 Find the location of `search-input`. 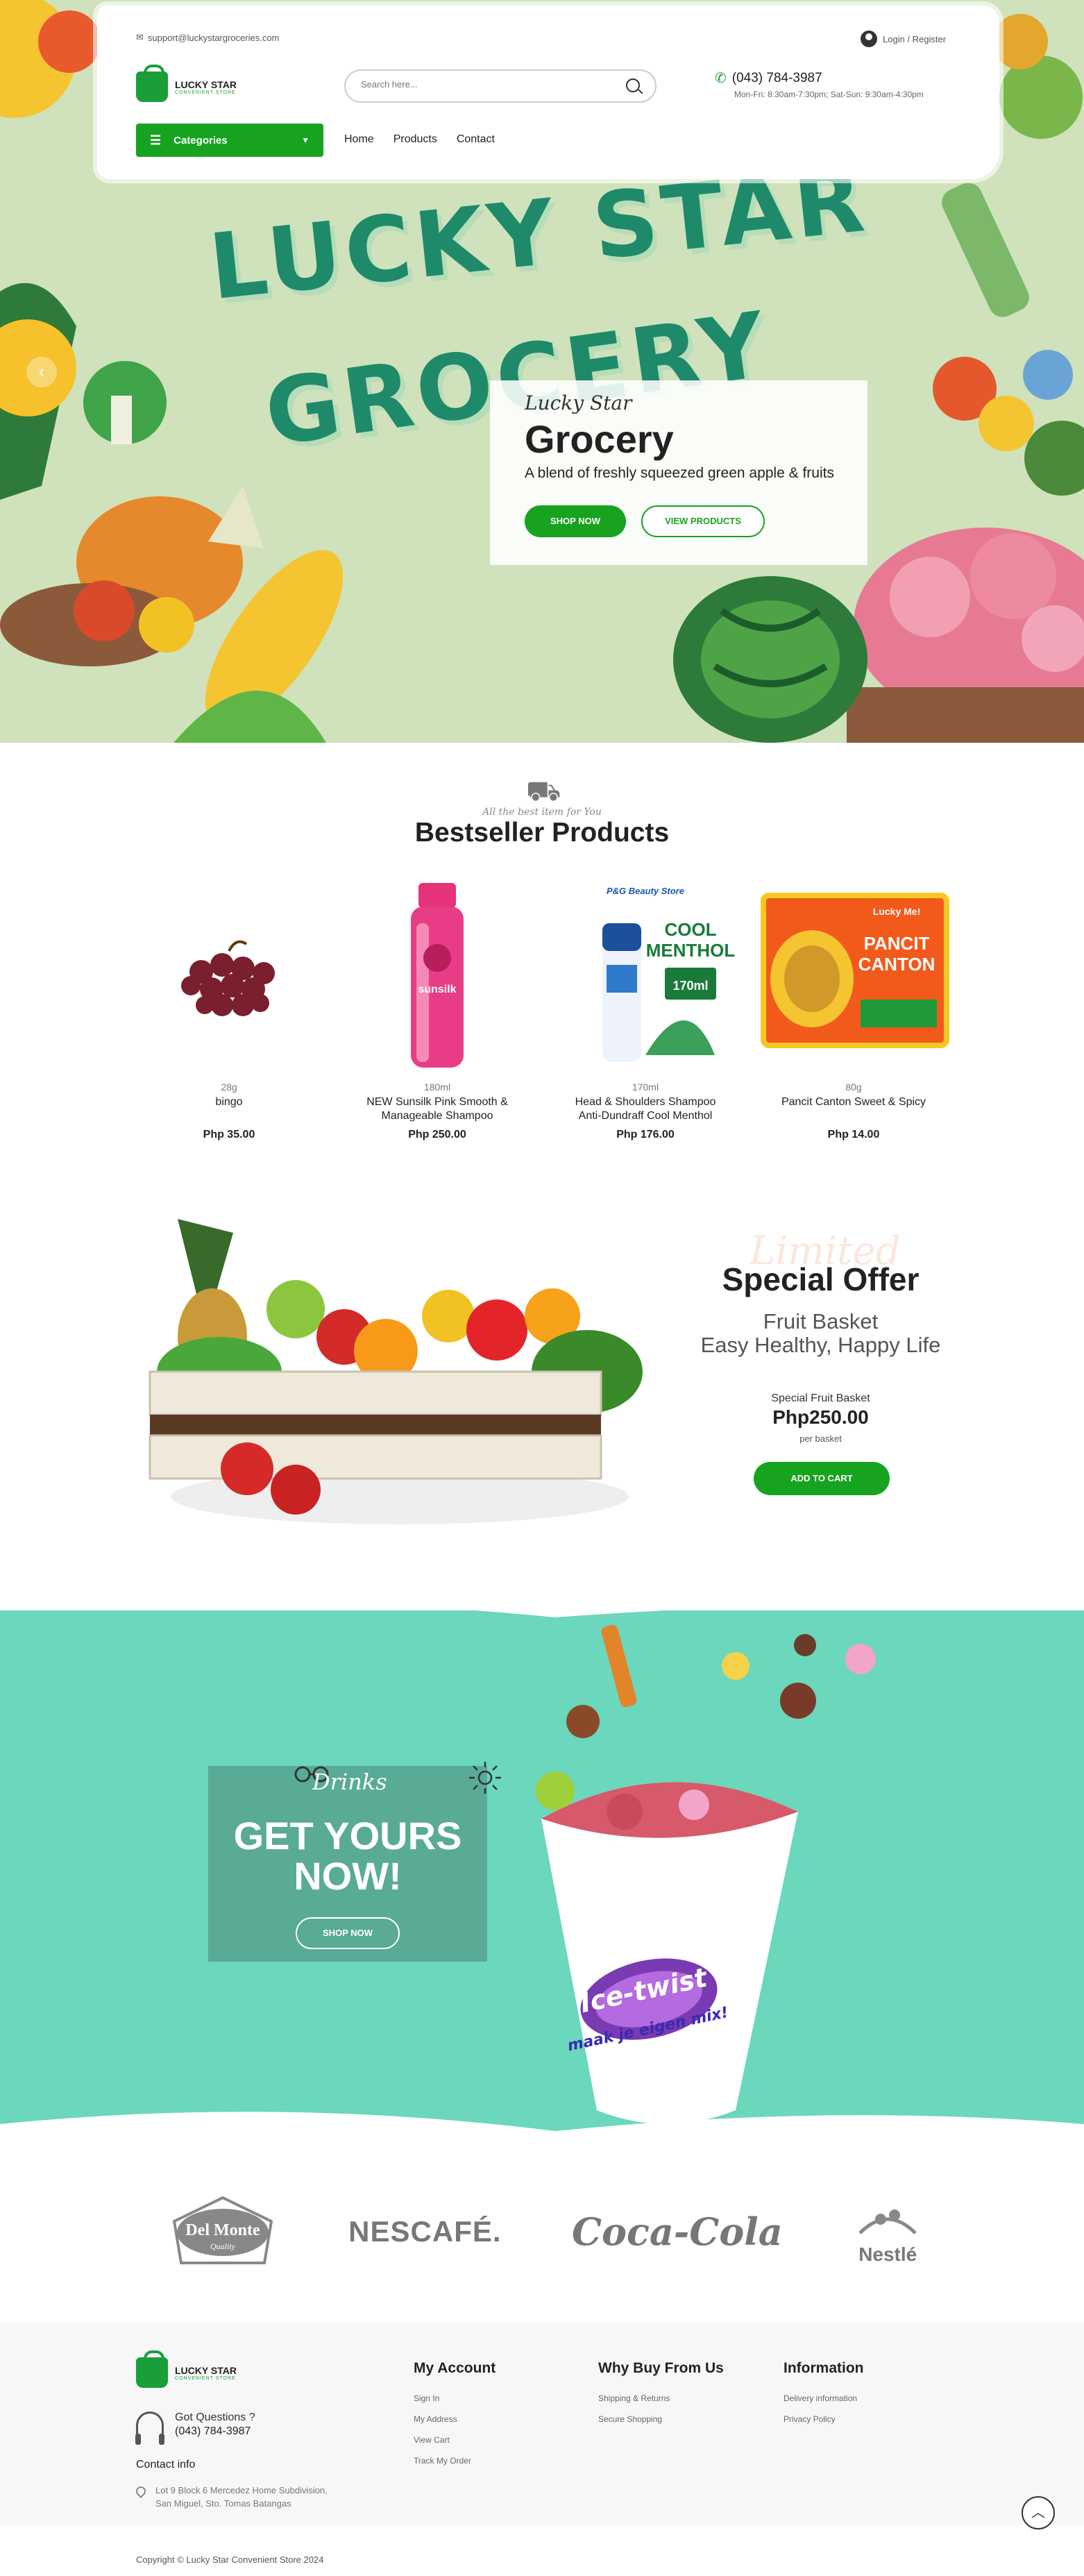

search-input is located at coordinates (486, 84).